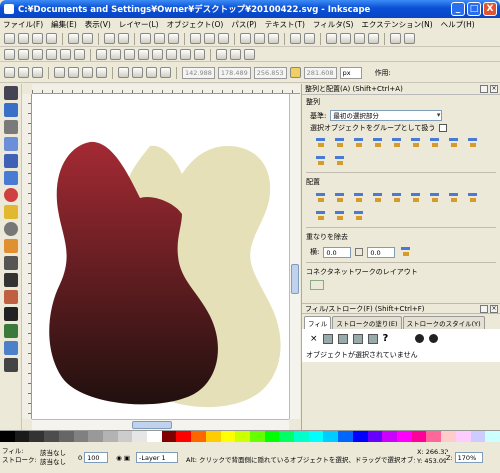 This screenshot has height=473, width=500. What do you see at coordinates (221, 54) in the screenshot?
I see `snap-page-border-icon` at bounding box center [221, 54].